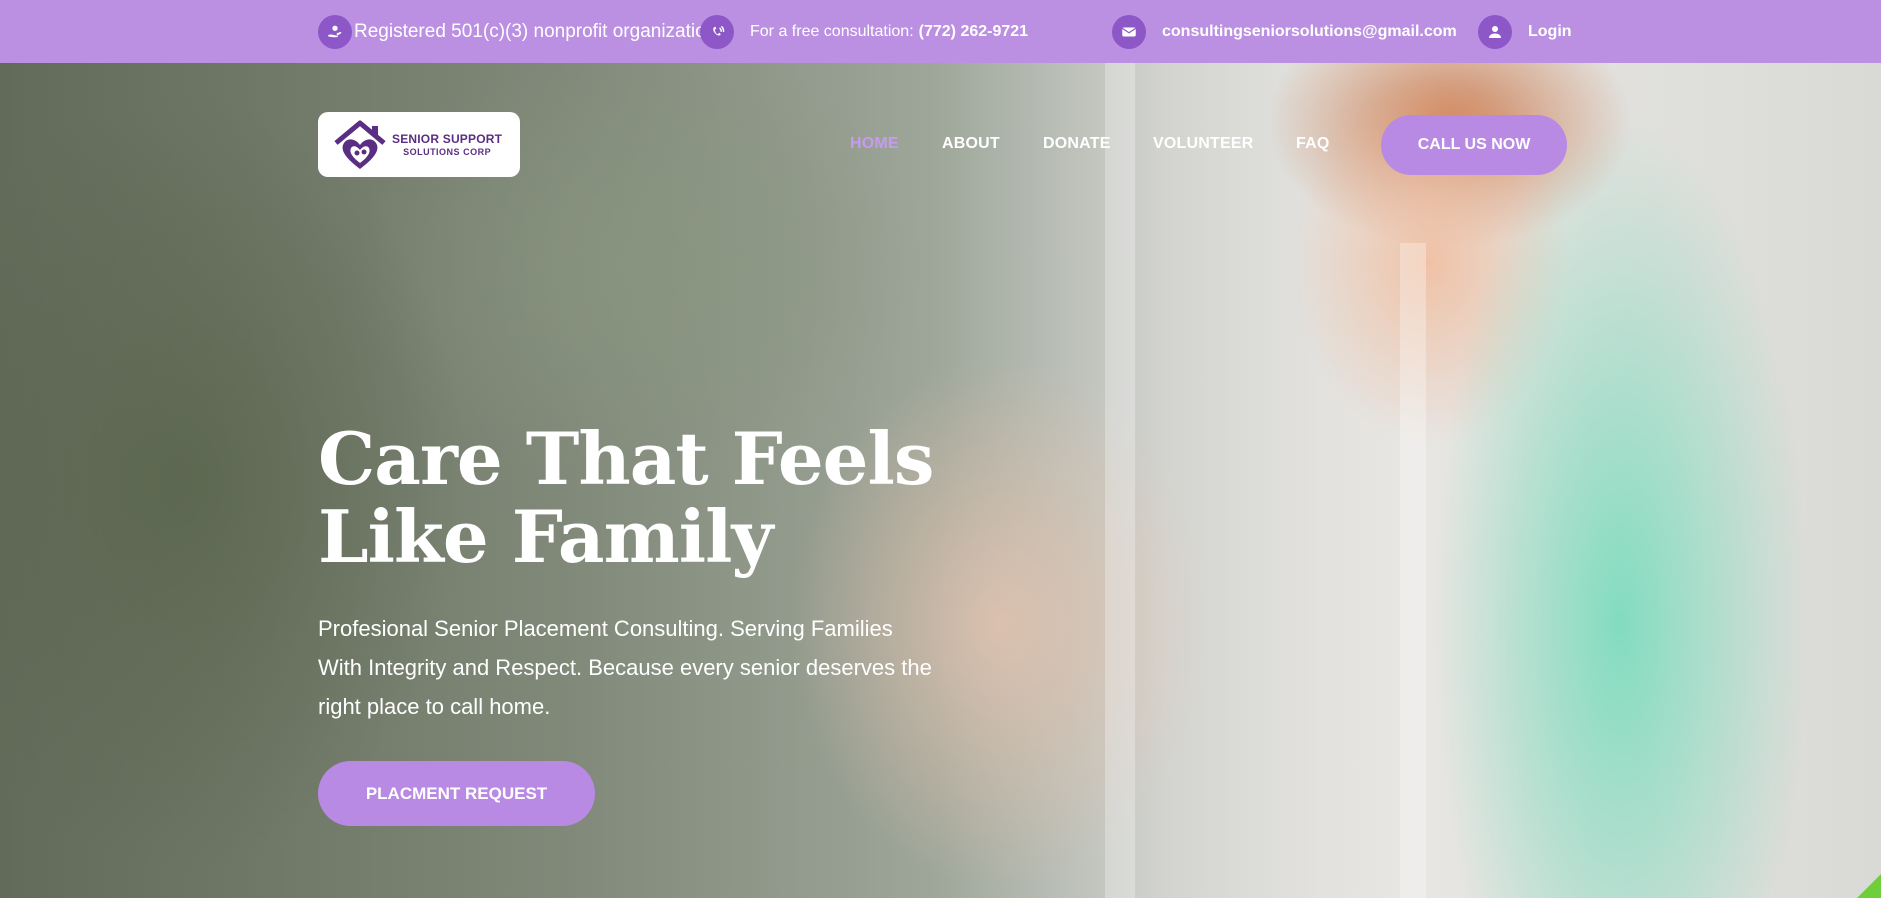  What do you see at coordinates (874, 144) in the screenshot?
I see `nav-home: HOME` at bounding box center [874, 144].